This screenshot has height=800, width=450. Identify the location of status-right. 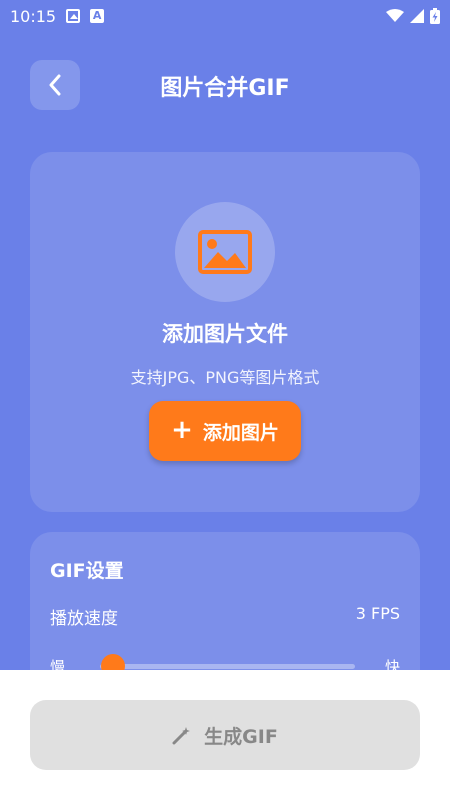
(413, 16).